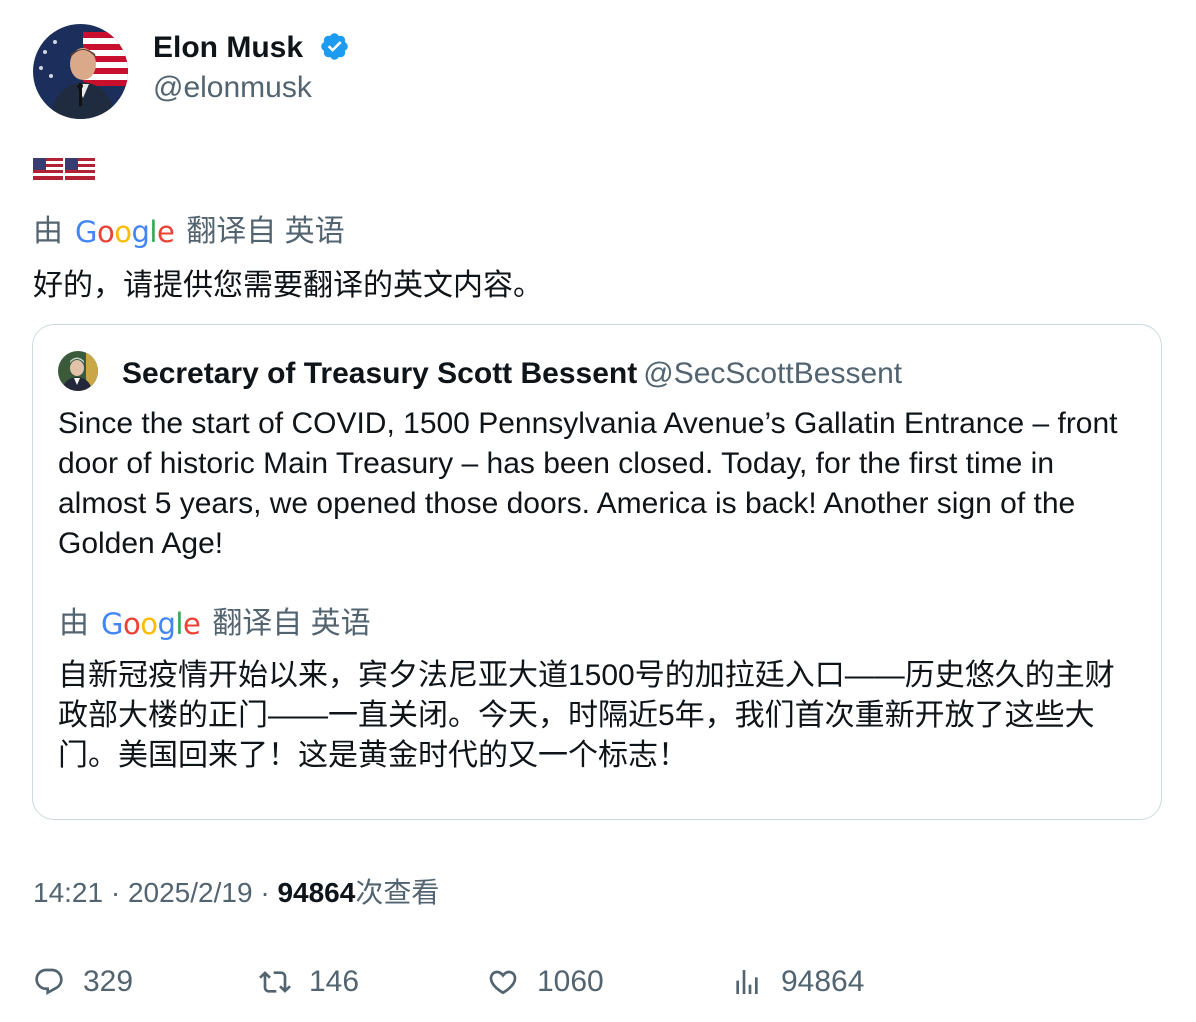 The height and width of the screenshot is (1022, 1196). I want to click on quoted-translation-prefix: 由, so click(74, 623).